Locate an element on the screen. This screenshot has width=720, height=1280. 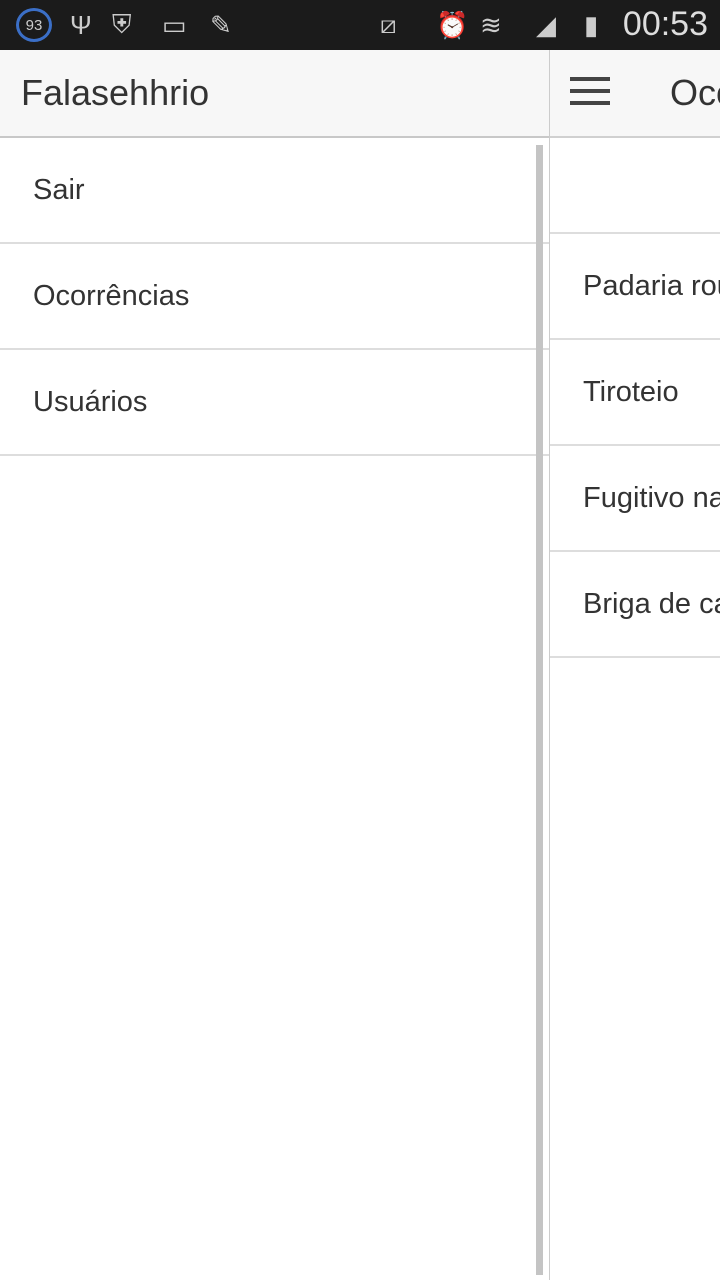
drawer-item-usuarios: Usuários is located at coordinates (274, 403).